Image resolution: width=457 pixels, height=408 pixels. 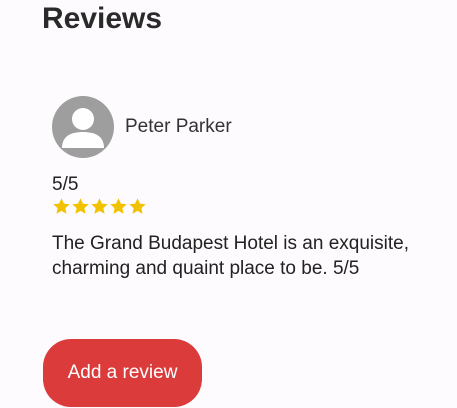 I want to click on review-author-name: Peter Parker, so click(x=178, y=126).